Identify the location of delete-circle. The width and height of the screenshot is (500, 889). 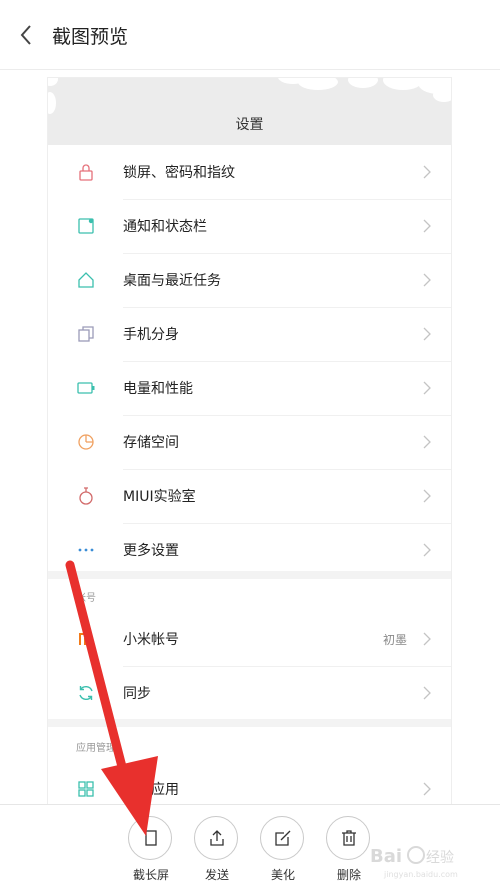
(348, 838).